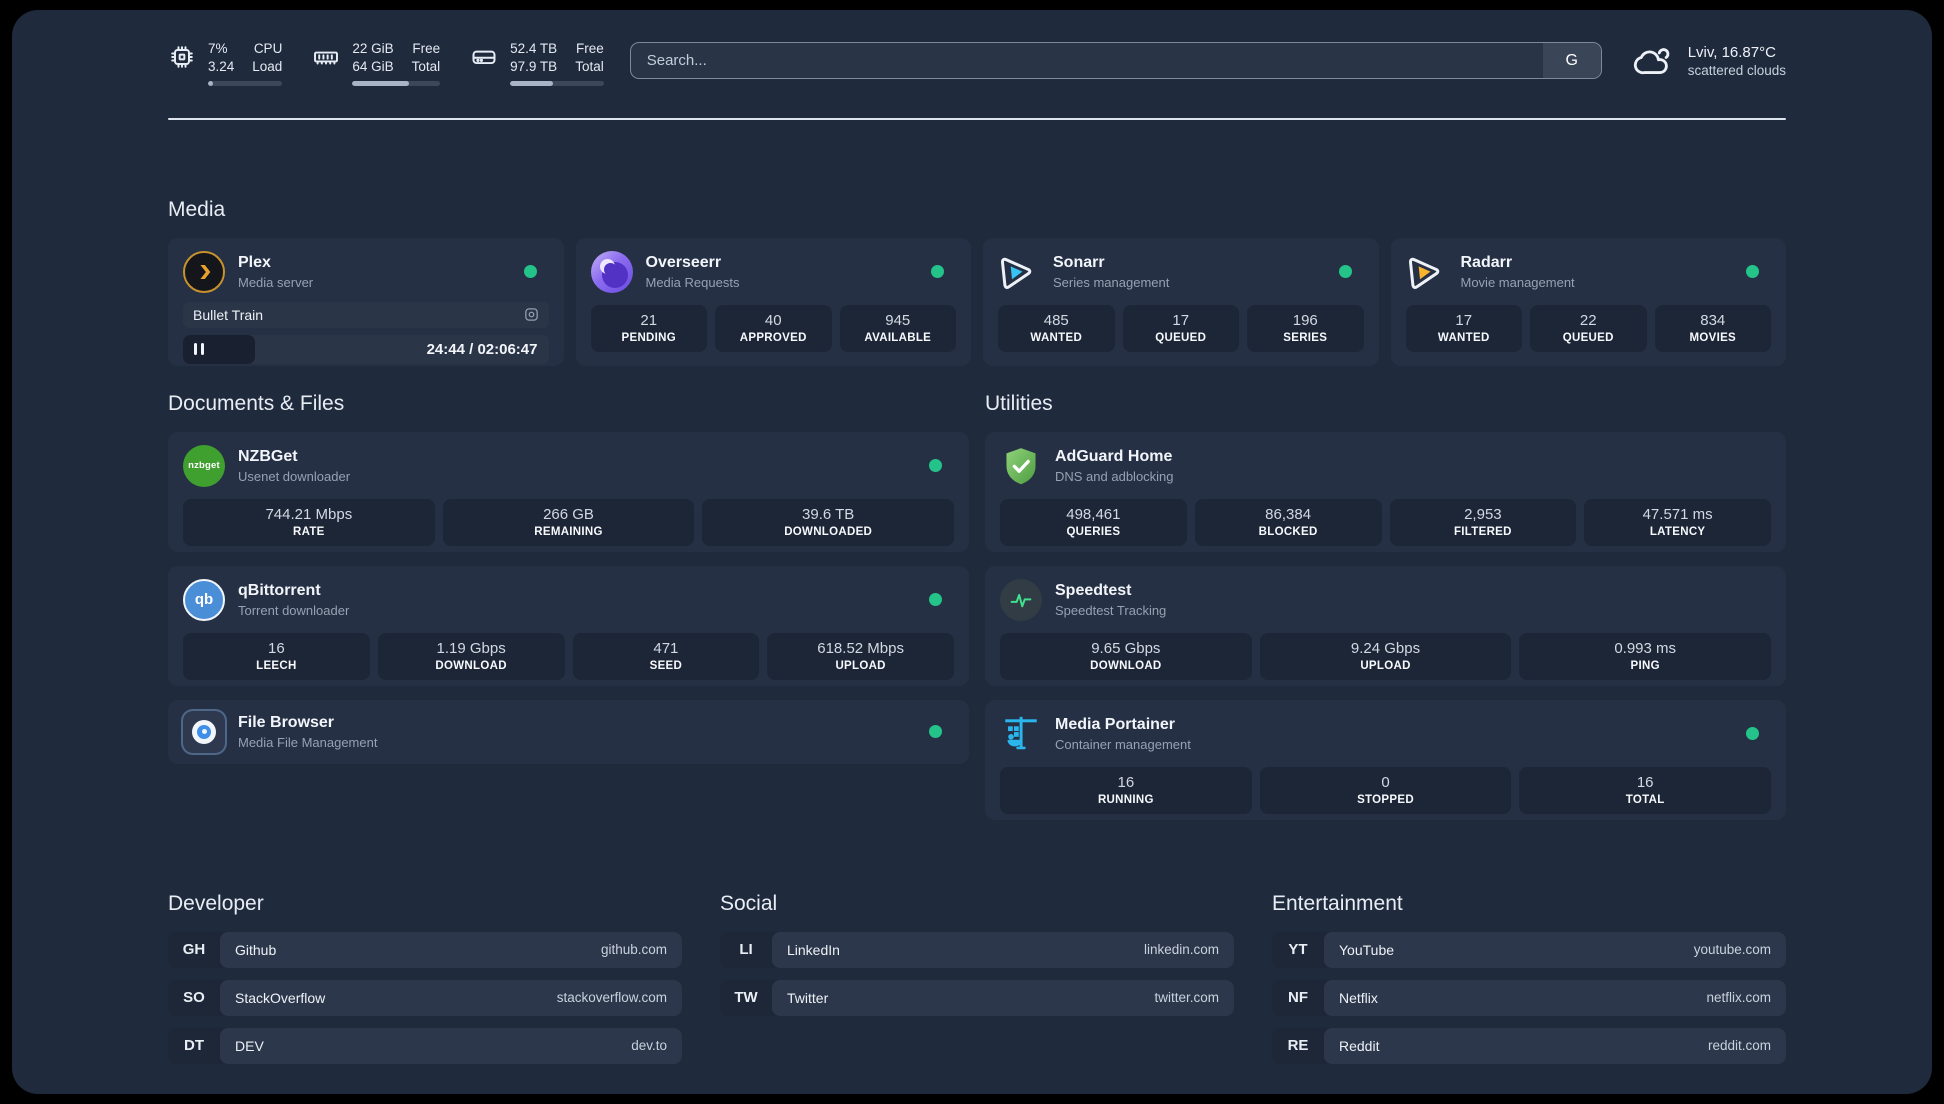 This screenshot has height=1104, width=1944. I want to click on portainer-icon, so click(1021, 734).